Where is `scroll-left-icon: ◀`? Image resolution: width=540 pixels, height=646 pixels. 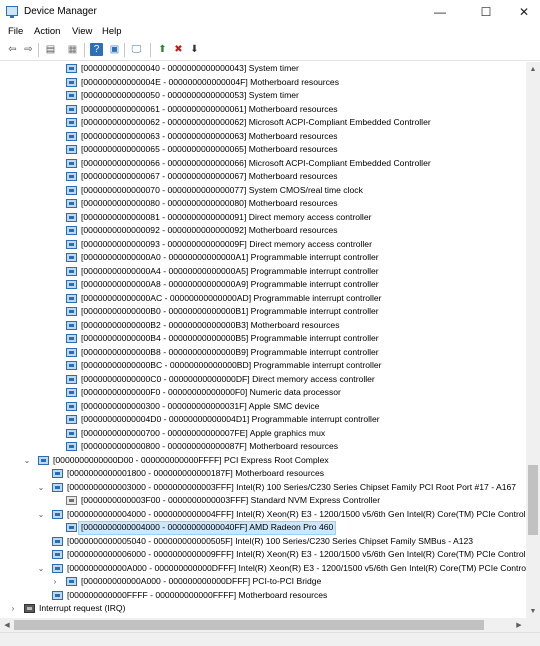 scroll-left-icon: ◀ is located at coordinates (7, 625).